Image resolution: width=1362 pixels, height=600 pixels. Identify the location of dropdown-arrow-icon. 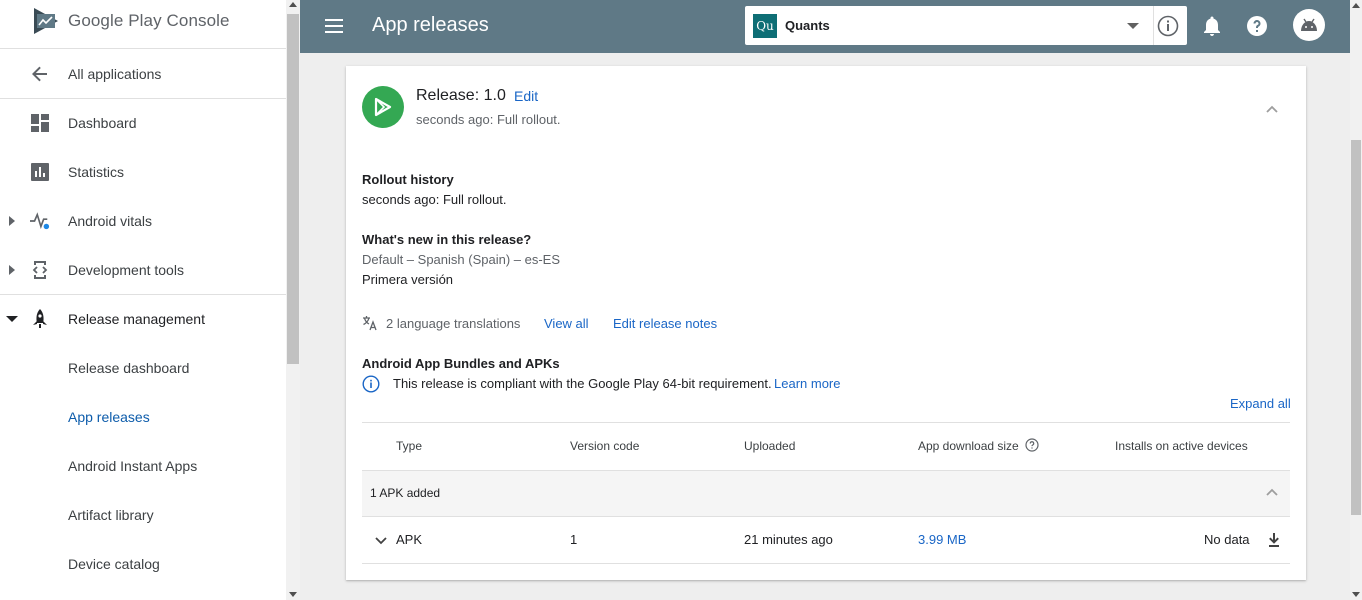
(1133, 26).